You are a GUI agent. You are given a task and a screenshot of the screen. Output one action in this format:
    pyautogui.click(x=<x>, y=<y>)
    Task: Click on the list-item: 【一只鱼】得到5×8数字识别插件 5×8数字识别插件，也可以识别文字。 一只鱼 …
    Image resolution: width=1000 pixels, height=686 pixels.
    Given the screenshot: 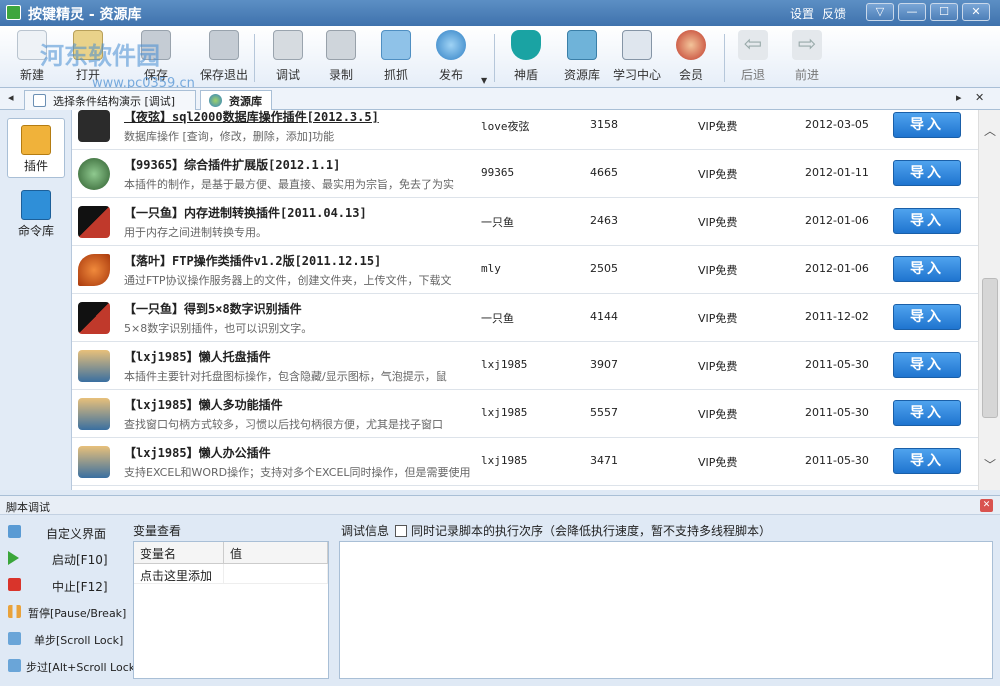 What is the action you would take?
    pyautogui.click(x=525, y=318)
    